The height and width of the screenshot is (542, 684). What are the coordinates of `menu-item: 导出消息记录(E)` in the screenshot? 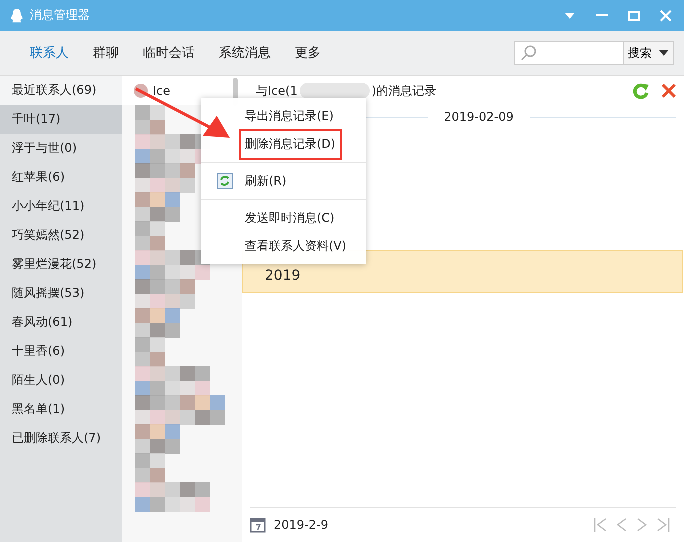 It's located at (289, 116).